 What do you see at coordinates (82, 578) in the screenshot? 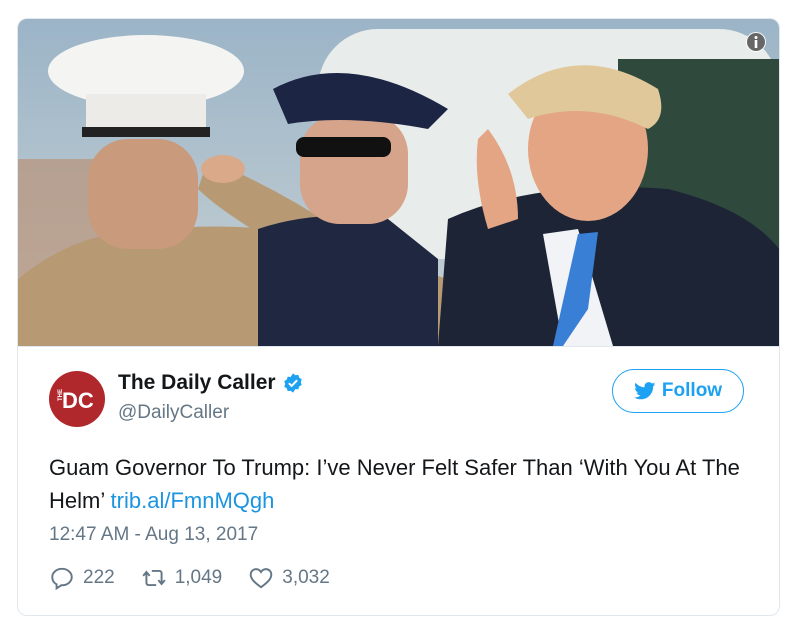
I see `reply-button: 222` at bounding box center [82, 578].